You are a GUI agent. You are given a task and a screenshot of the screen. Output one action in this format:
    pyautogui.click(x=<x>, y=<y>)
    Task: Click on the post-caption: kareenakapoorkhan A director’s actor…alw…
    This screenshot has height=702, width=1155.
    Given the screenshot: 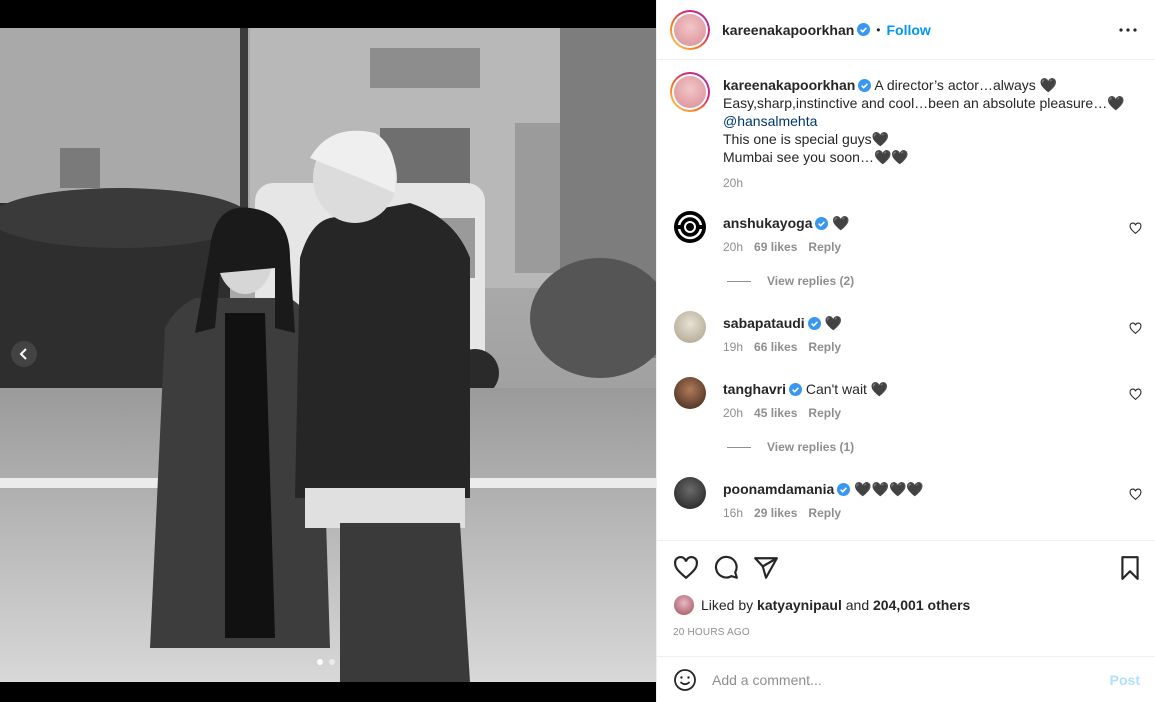 What is the action you would take?
    pyautogui.click(x=905, y=131)
    